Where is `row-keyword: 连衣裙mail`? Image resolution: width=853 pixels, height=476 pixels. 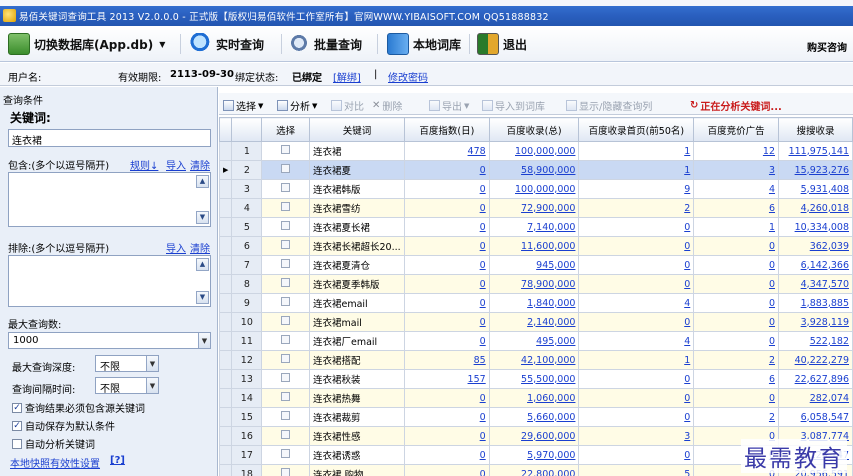
row-keyword: 连衣裙mail is located at coordinates (357, 322).